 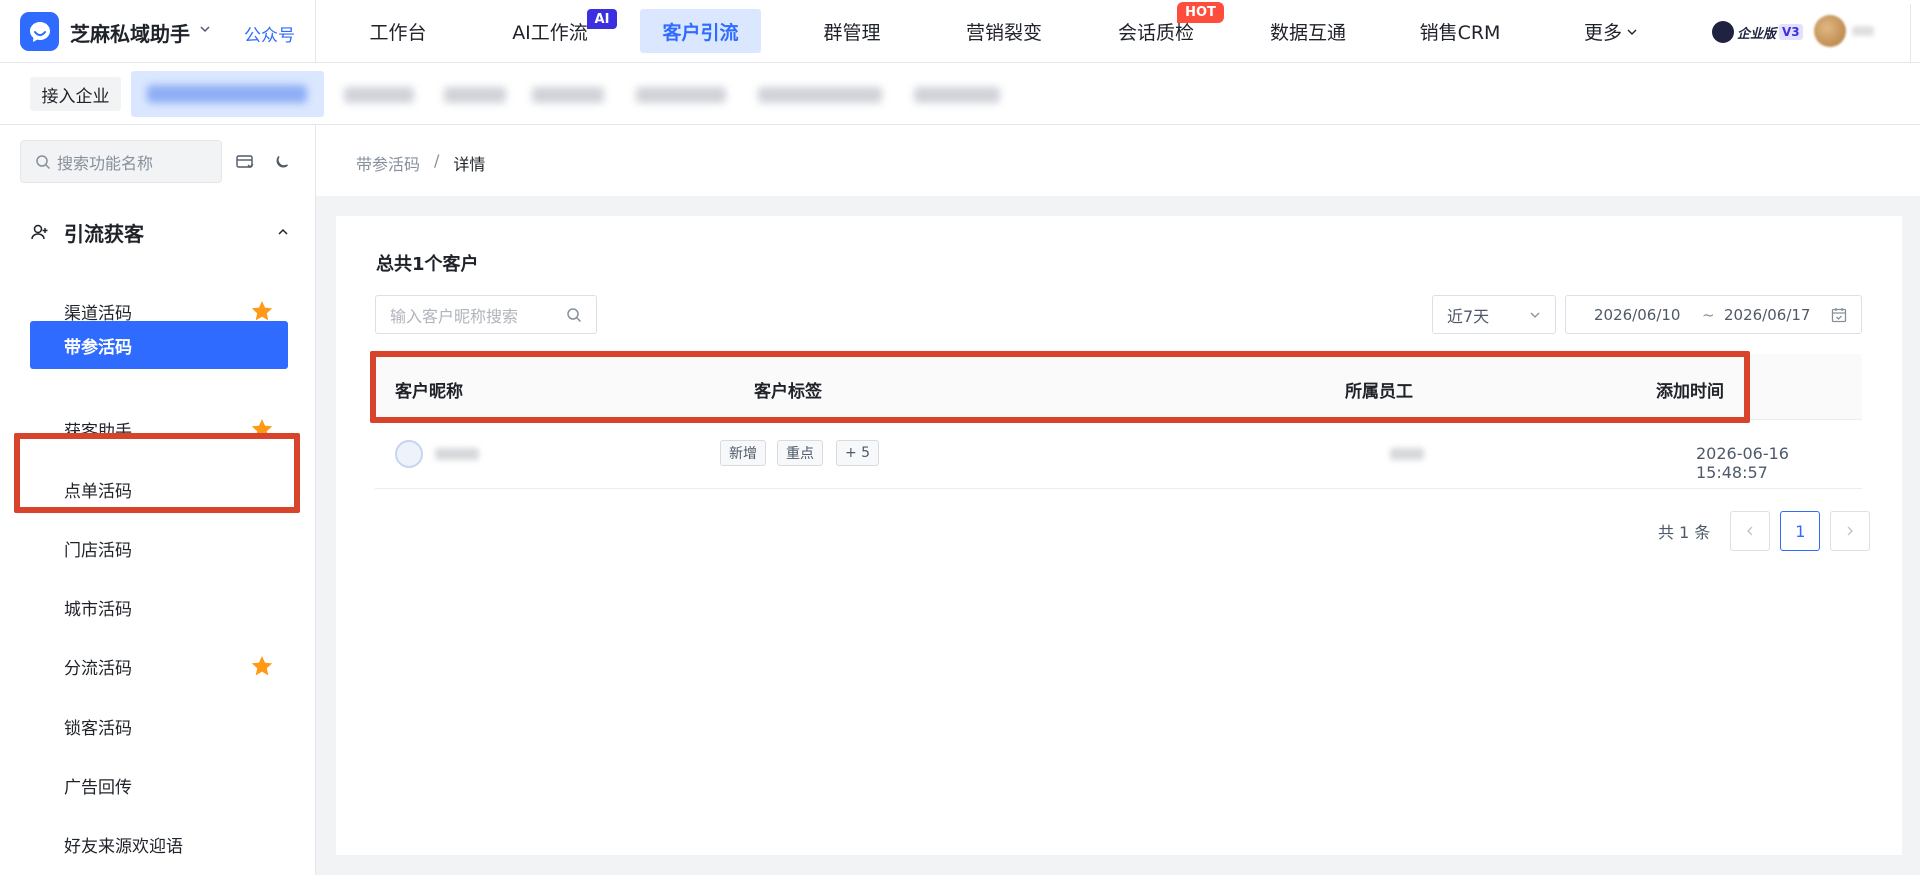 What do you see at coordinates (409, 454) in the screenshot?
I see `customer-avatar` at bounding box center [409, 454].